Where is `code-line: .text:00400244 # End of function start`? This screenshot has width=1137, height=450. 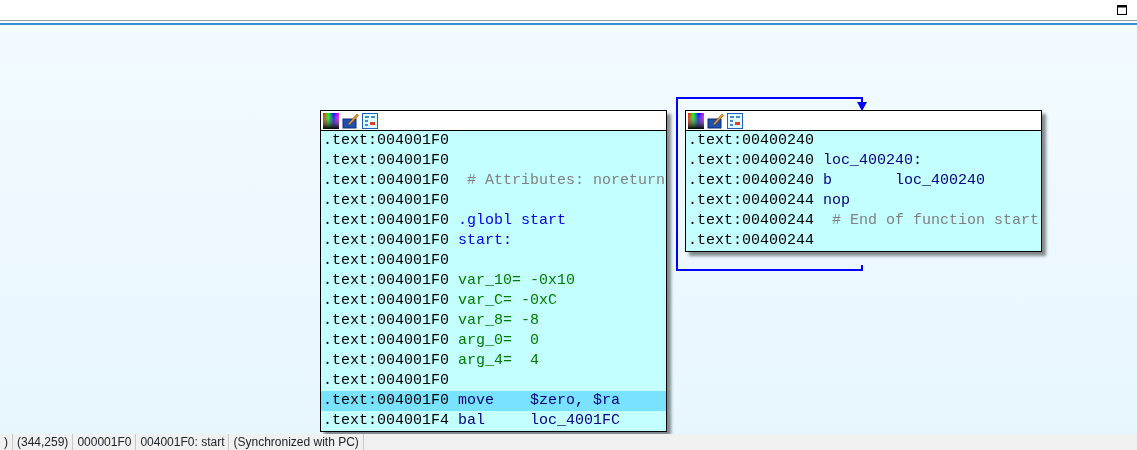 code-line: .text:00400244 # End of function start is located at coordinates (863, 221).